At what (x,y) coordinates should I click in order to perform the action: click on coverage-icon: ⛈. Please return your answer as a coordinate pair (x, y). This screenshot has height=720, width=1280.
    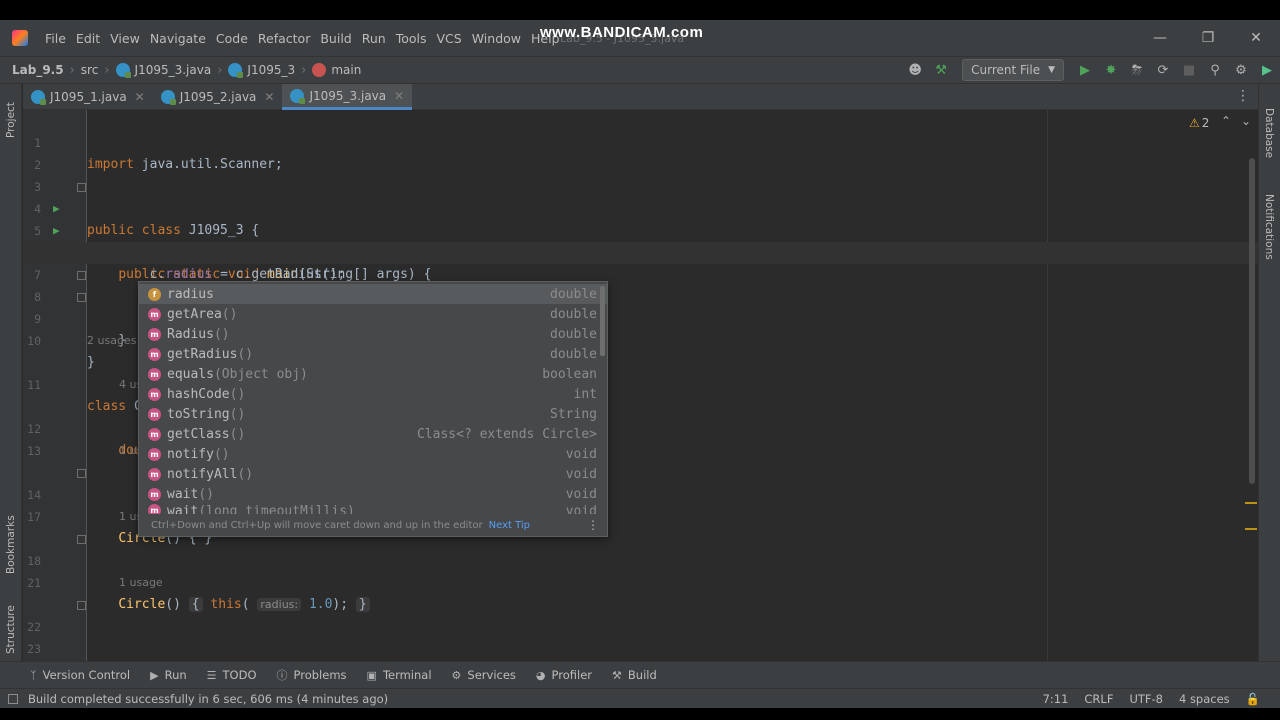
    Looking at the image, I should click on (1137, 70).